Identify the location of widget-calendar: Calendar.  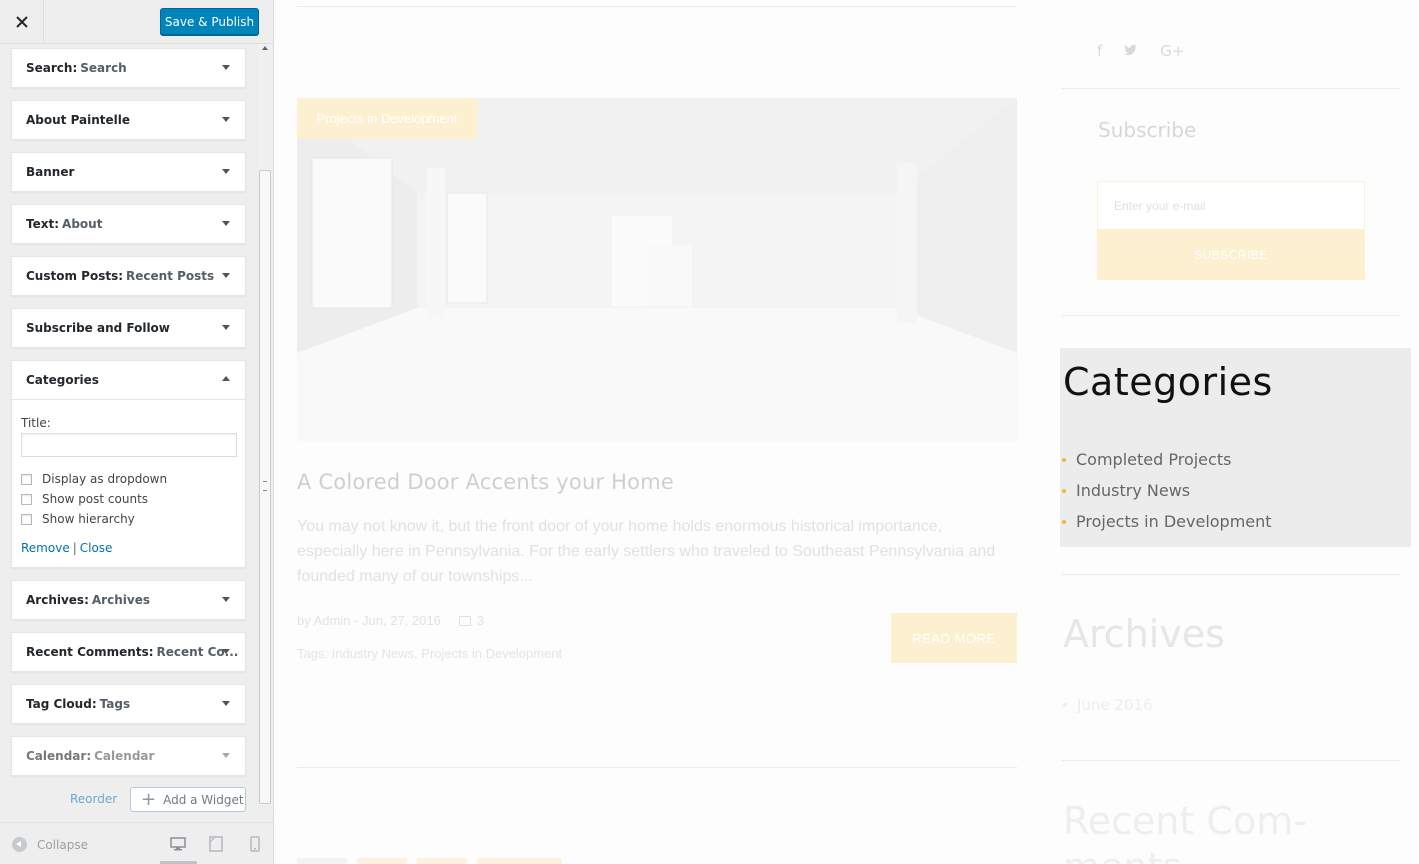
(128, 756).